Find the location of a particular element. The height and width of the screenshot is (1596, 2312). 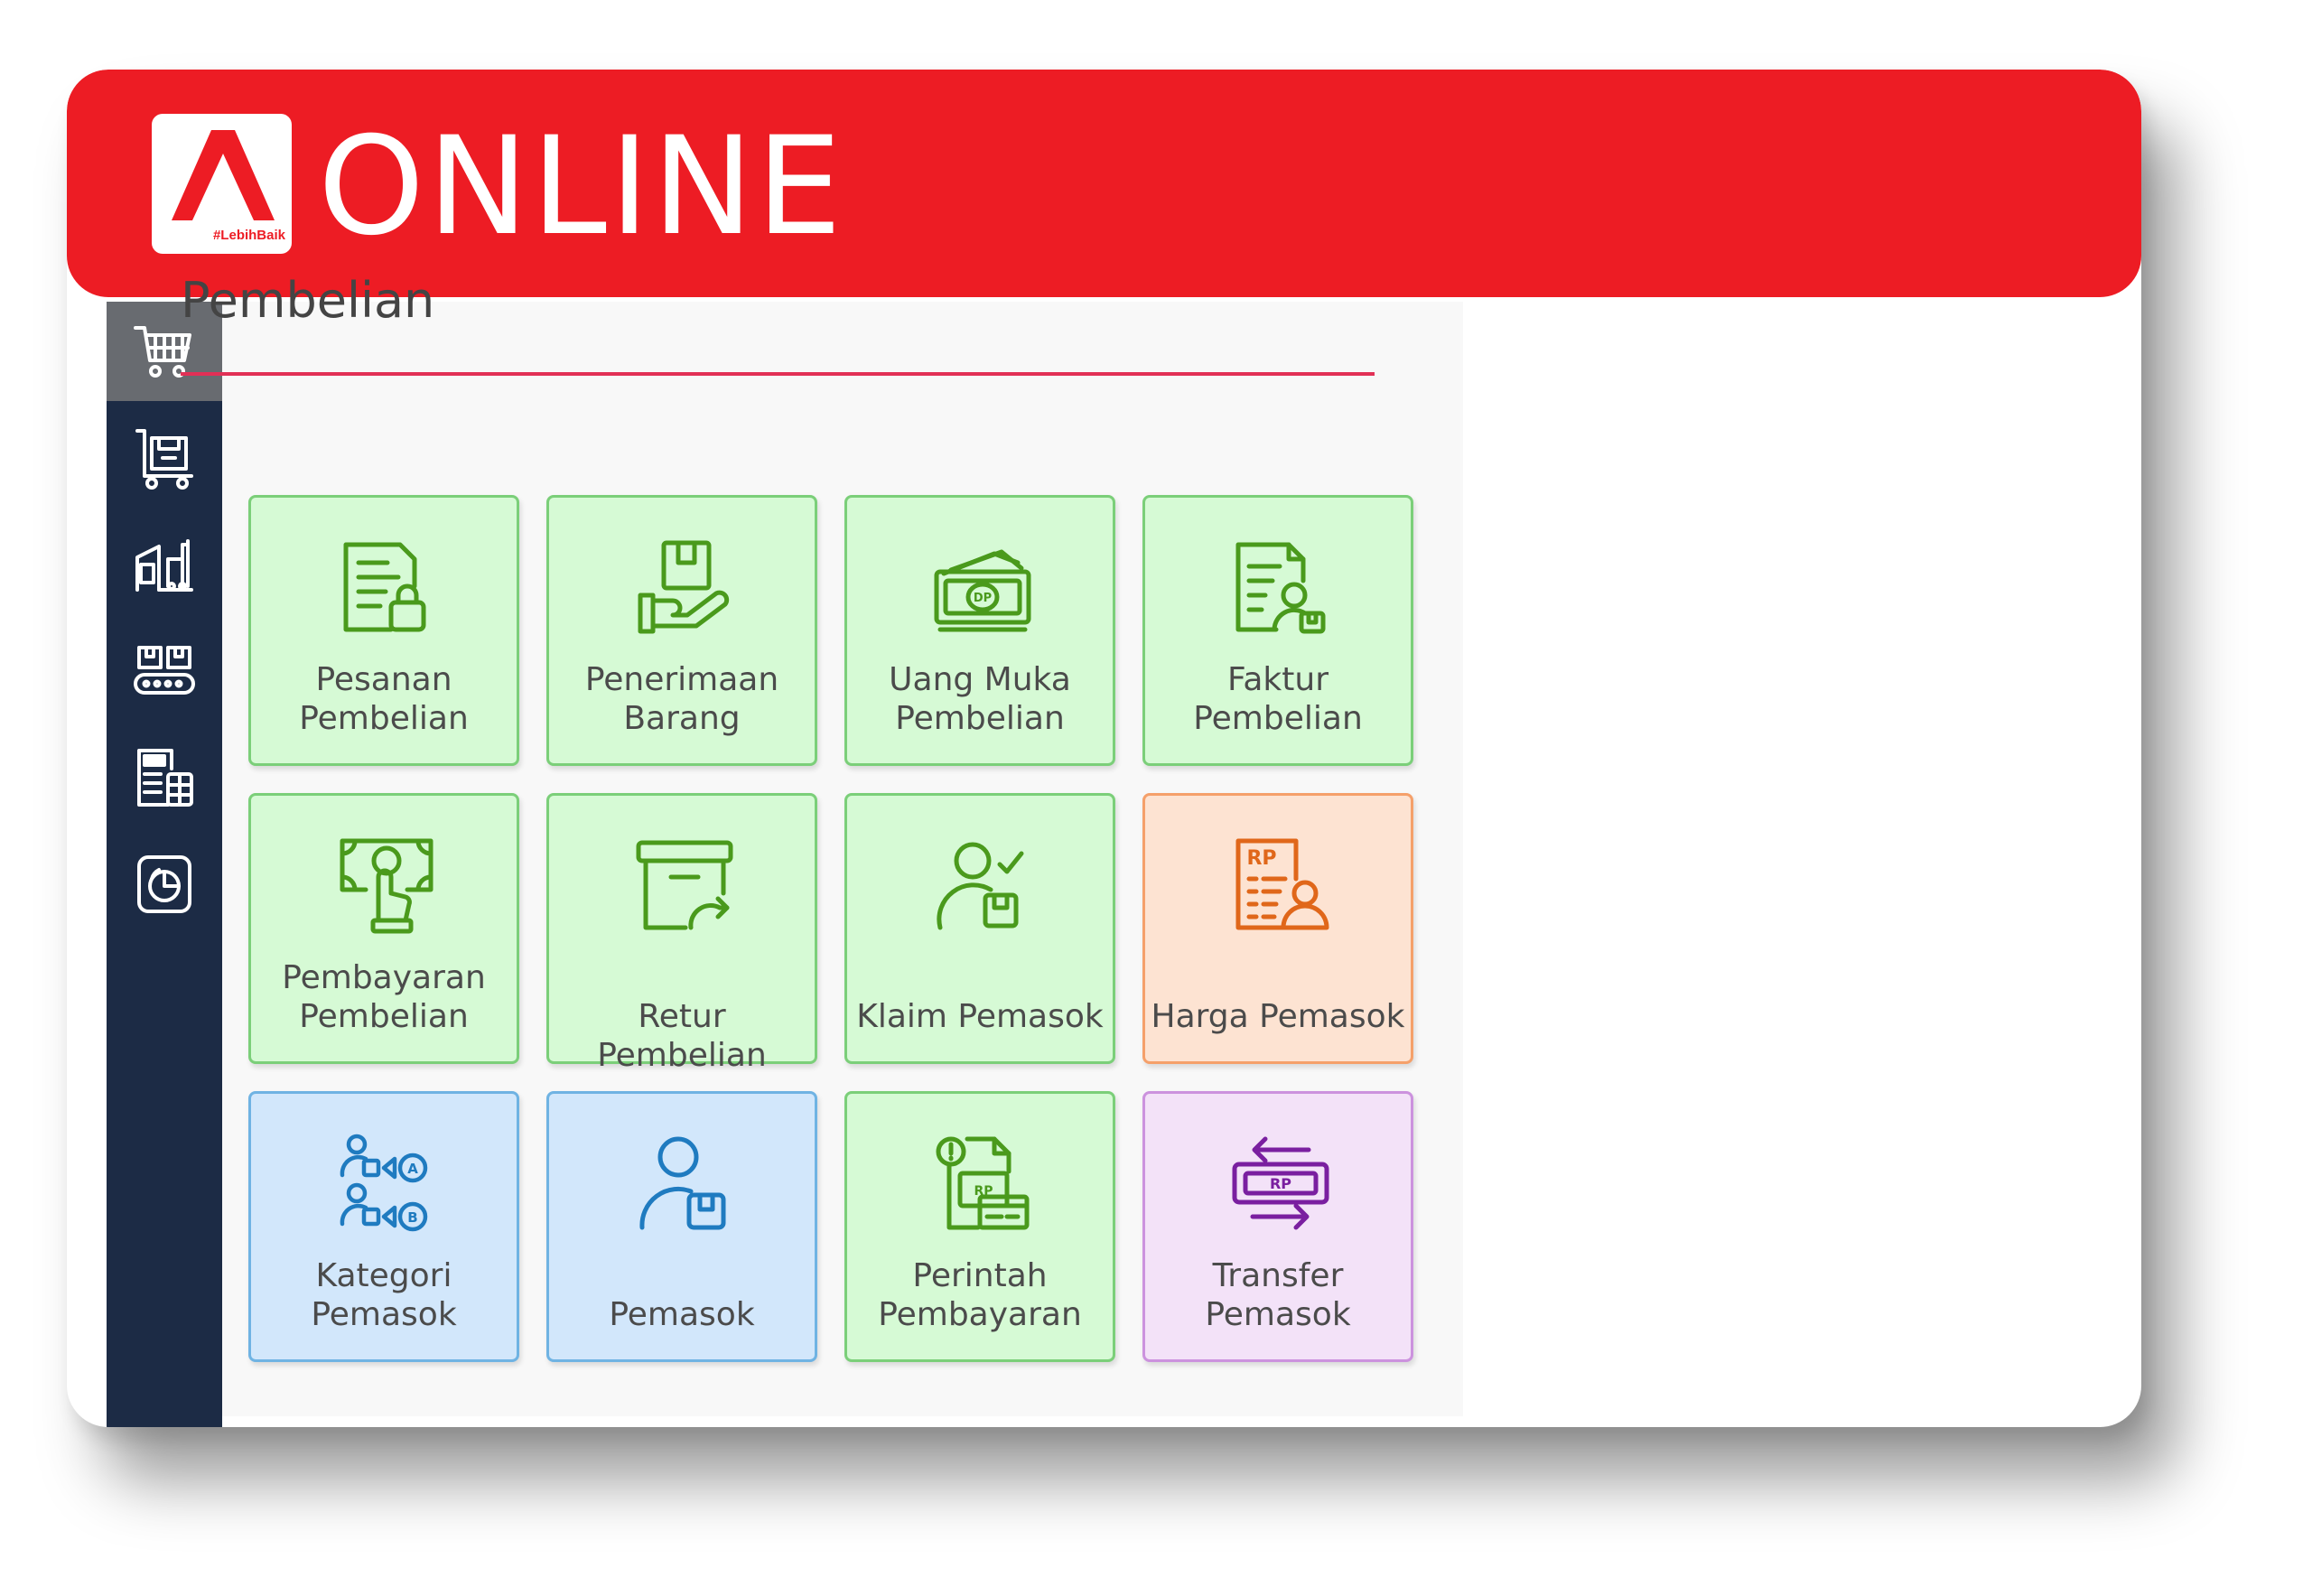

sidebar-item-warehouse is located at coordinates (165, 564).